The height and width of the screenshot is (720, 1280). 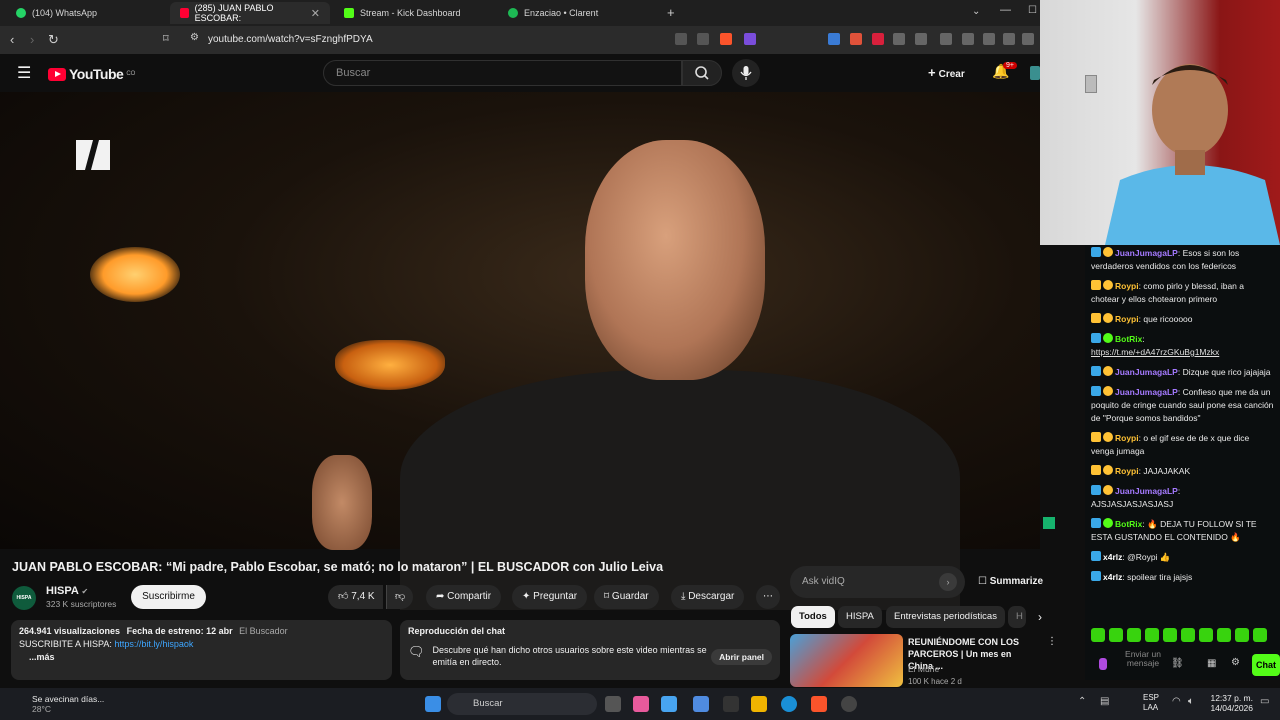 I want to click on dislike-button: 👎︎, so click(x=400, y=597).